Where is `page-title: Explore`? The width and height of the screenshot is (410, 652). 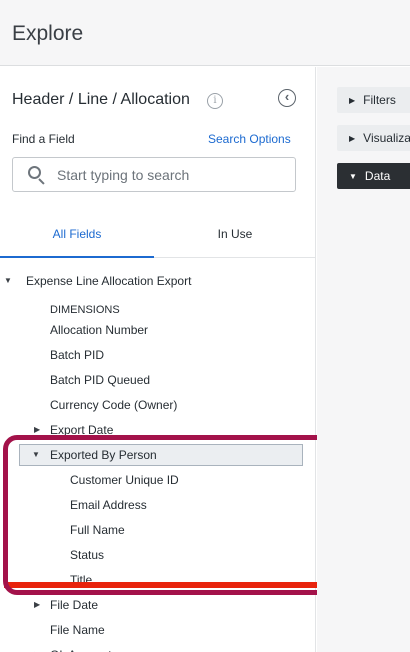 page-title: Explore is located at coordinates (48, 33).